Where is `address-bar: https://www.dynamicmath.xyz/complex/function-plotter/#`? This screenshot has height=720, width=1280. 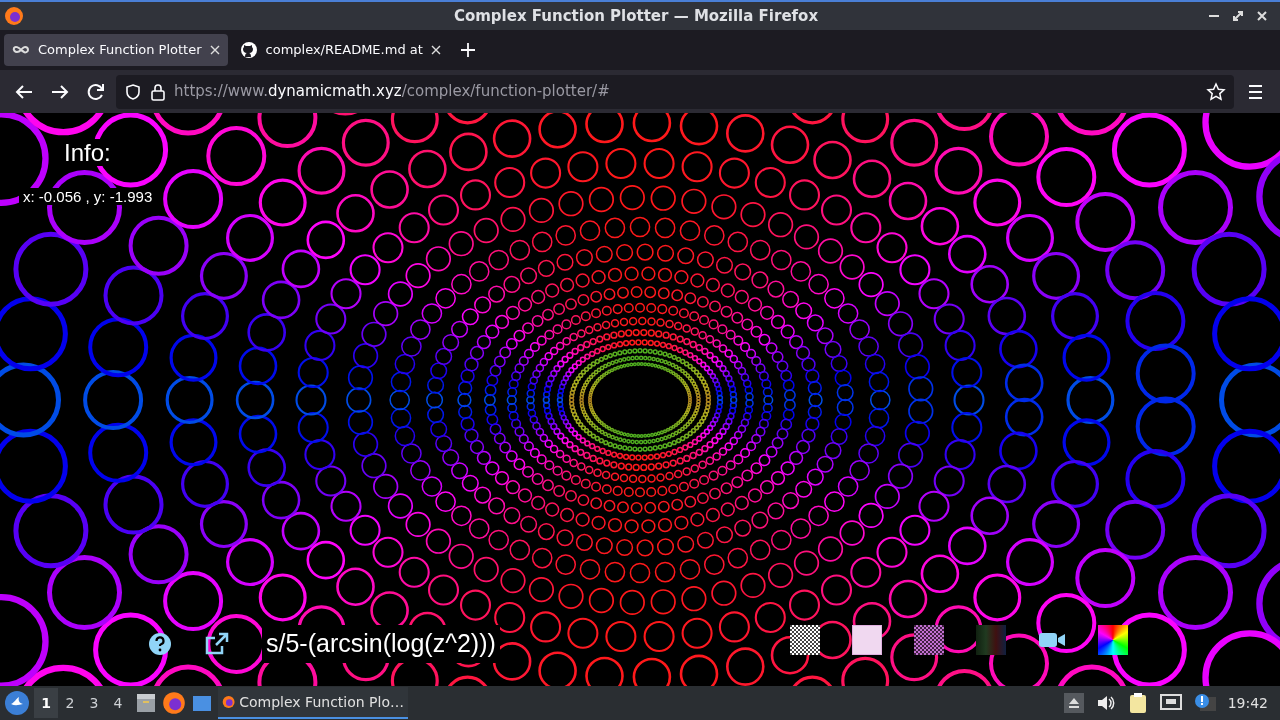
address-bar: https://www.dynamicmath.xyz/complex/function-plotter/# is located at coordinates (675, 91).